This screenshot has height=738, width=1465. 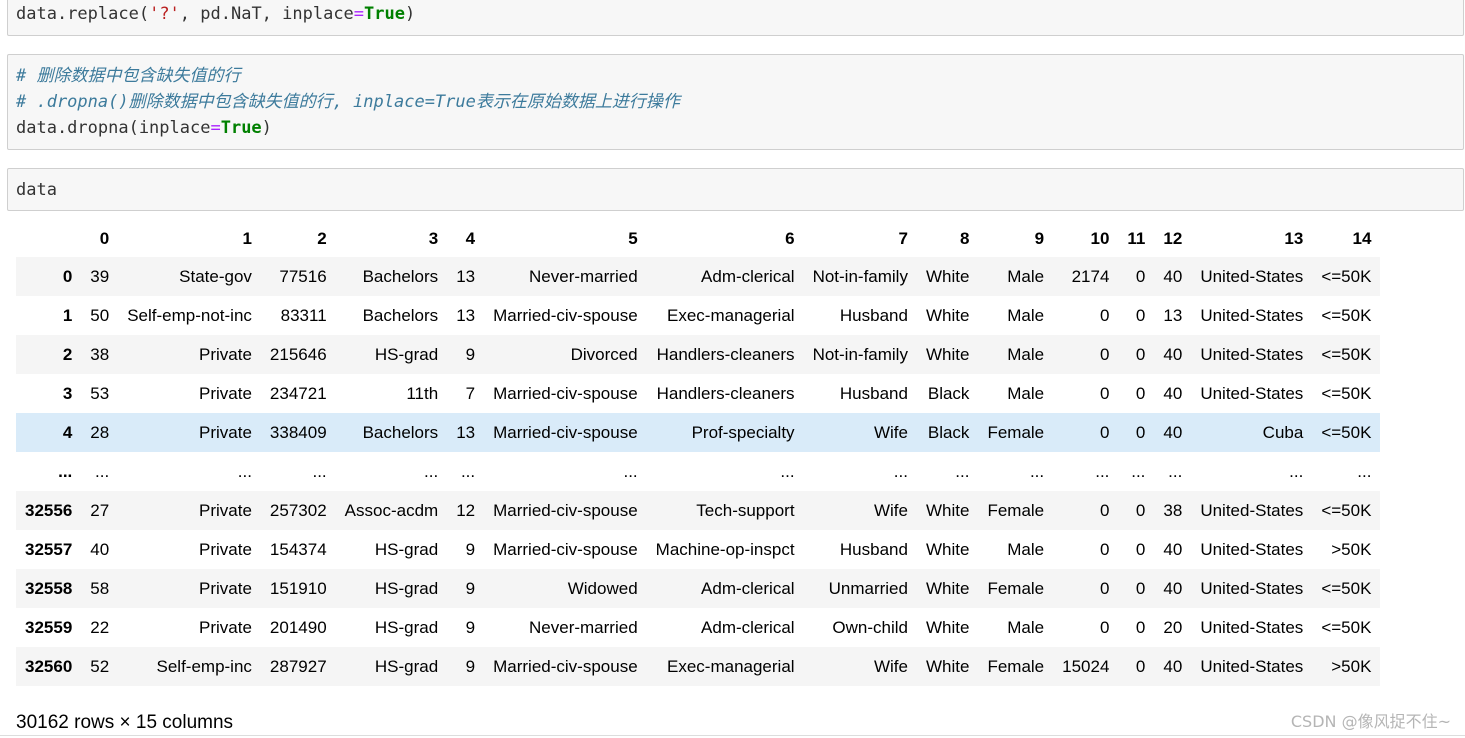 I want to click on table-cell: >50K, so click(x=1351, y=666).